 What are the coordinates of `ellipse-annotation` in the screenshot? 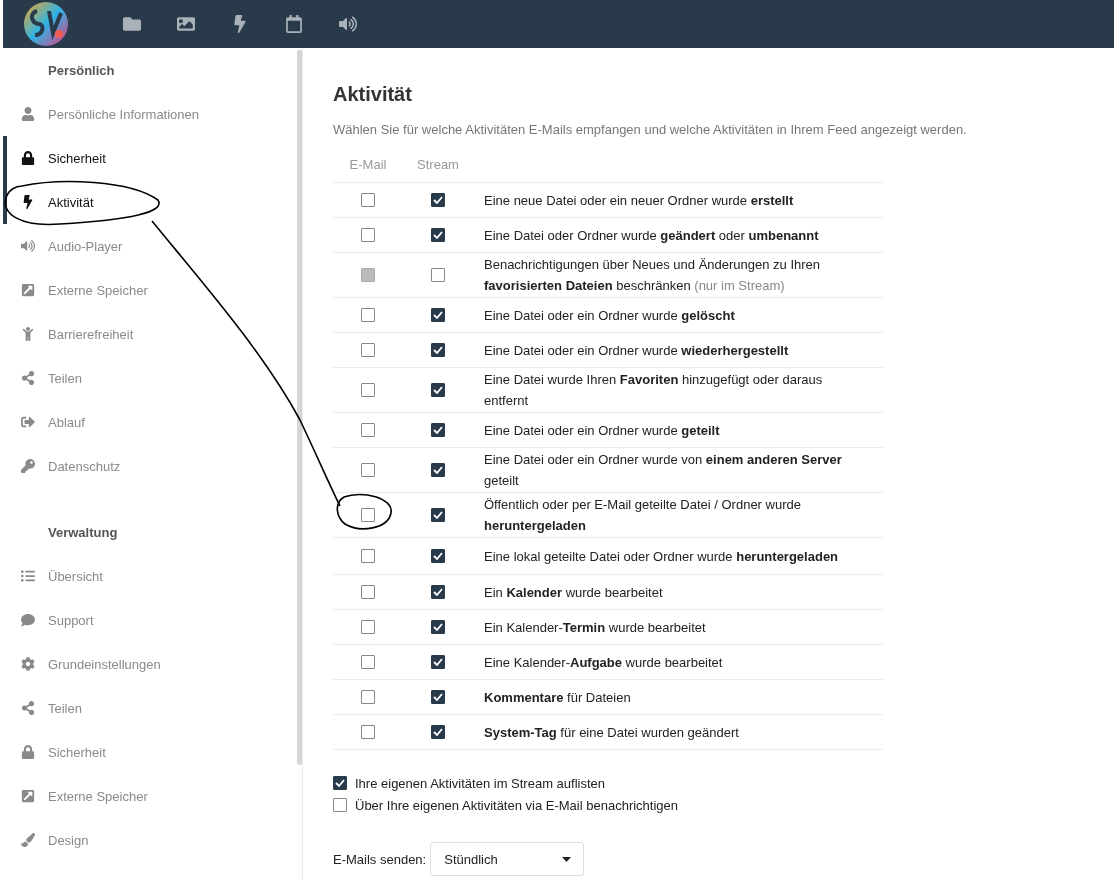 It's located at (364, 511).